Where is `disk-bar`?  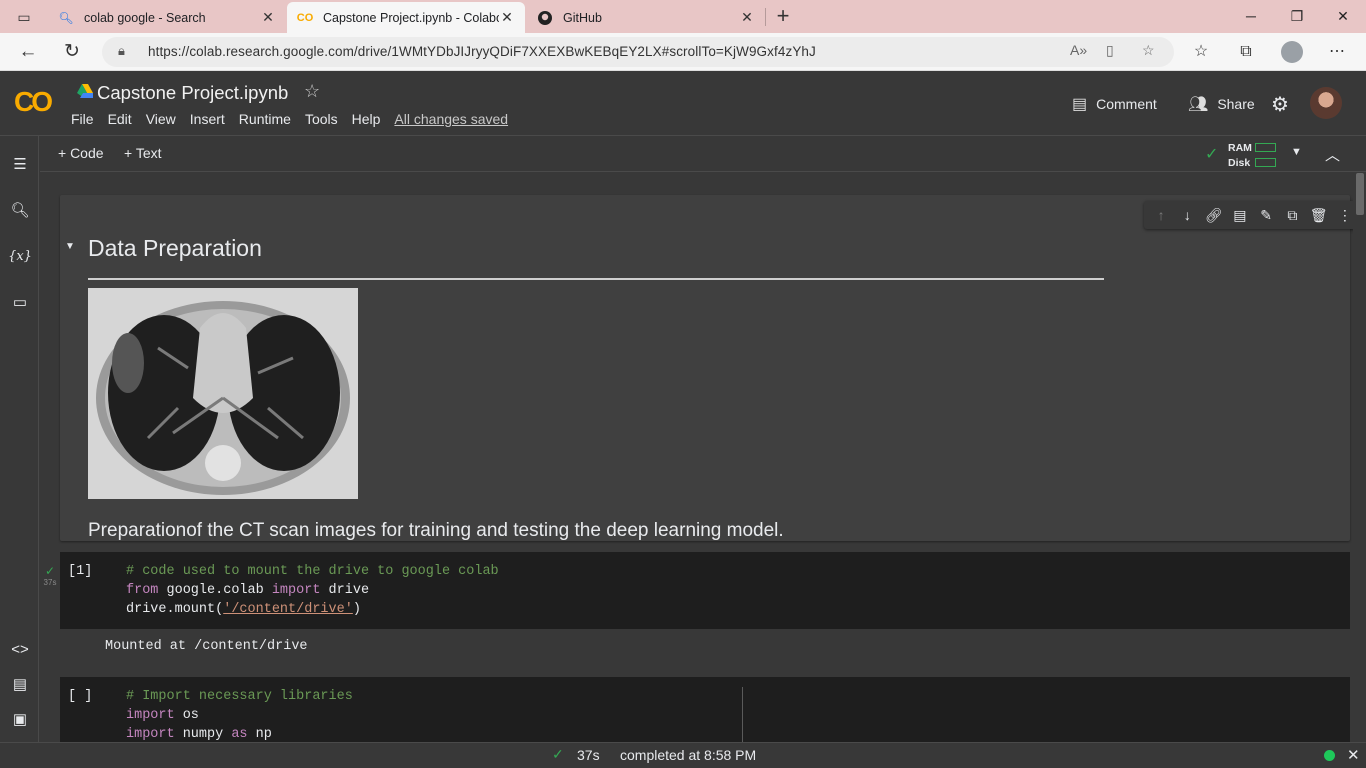
disk-bar is located at coordinates (1265, 162).